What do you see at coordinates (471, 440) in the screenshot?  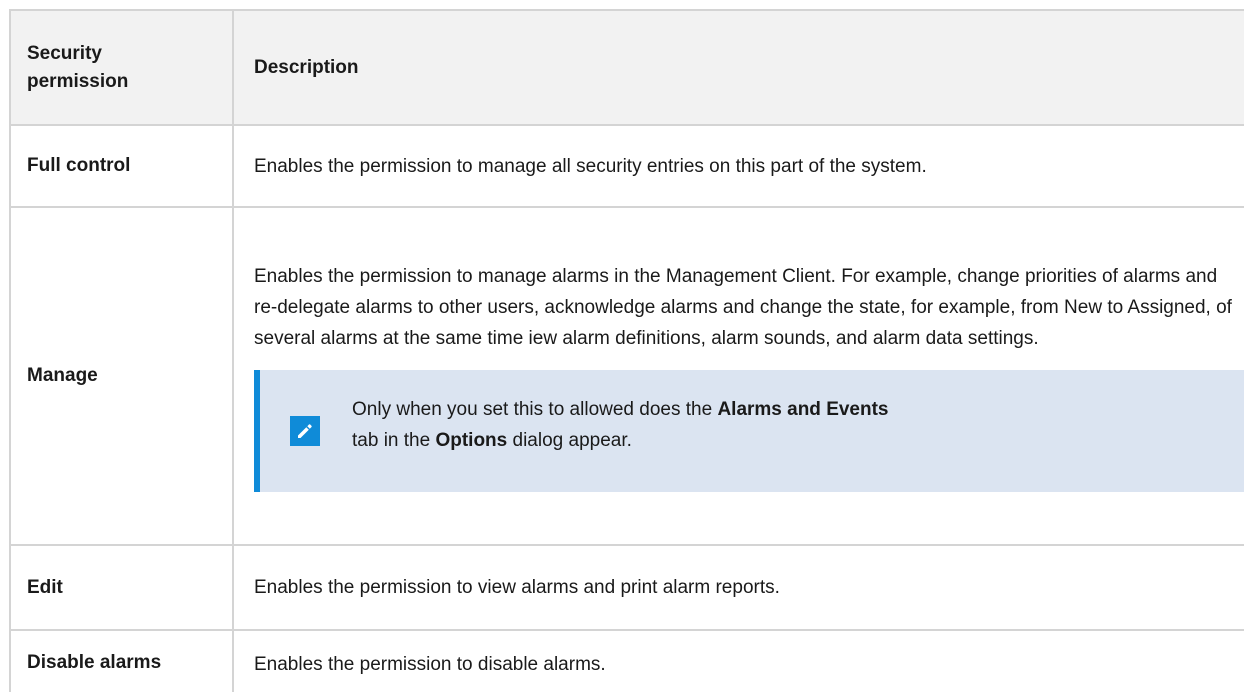 I see `note-bold-options: Options` at bounding box center [471, 440].